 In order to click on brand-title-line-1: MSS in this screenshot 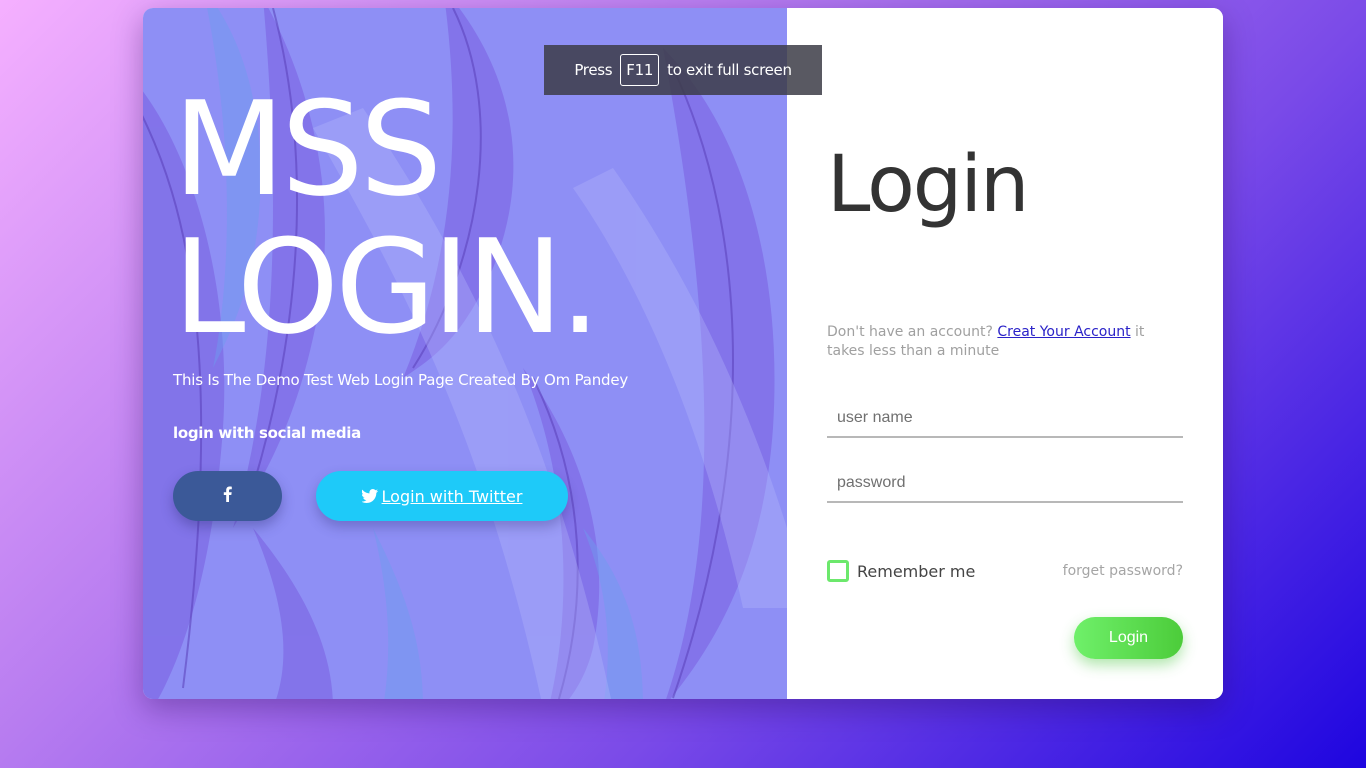, I will do `click(307, 149)`.